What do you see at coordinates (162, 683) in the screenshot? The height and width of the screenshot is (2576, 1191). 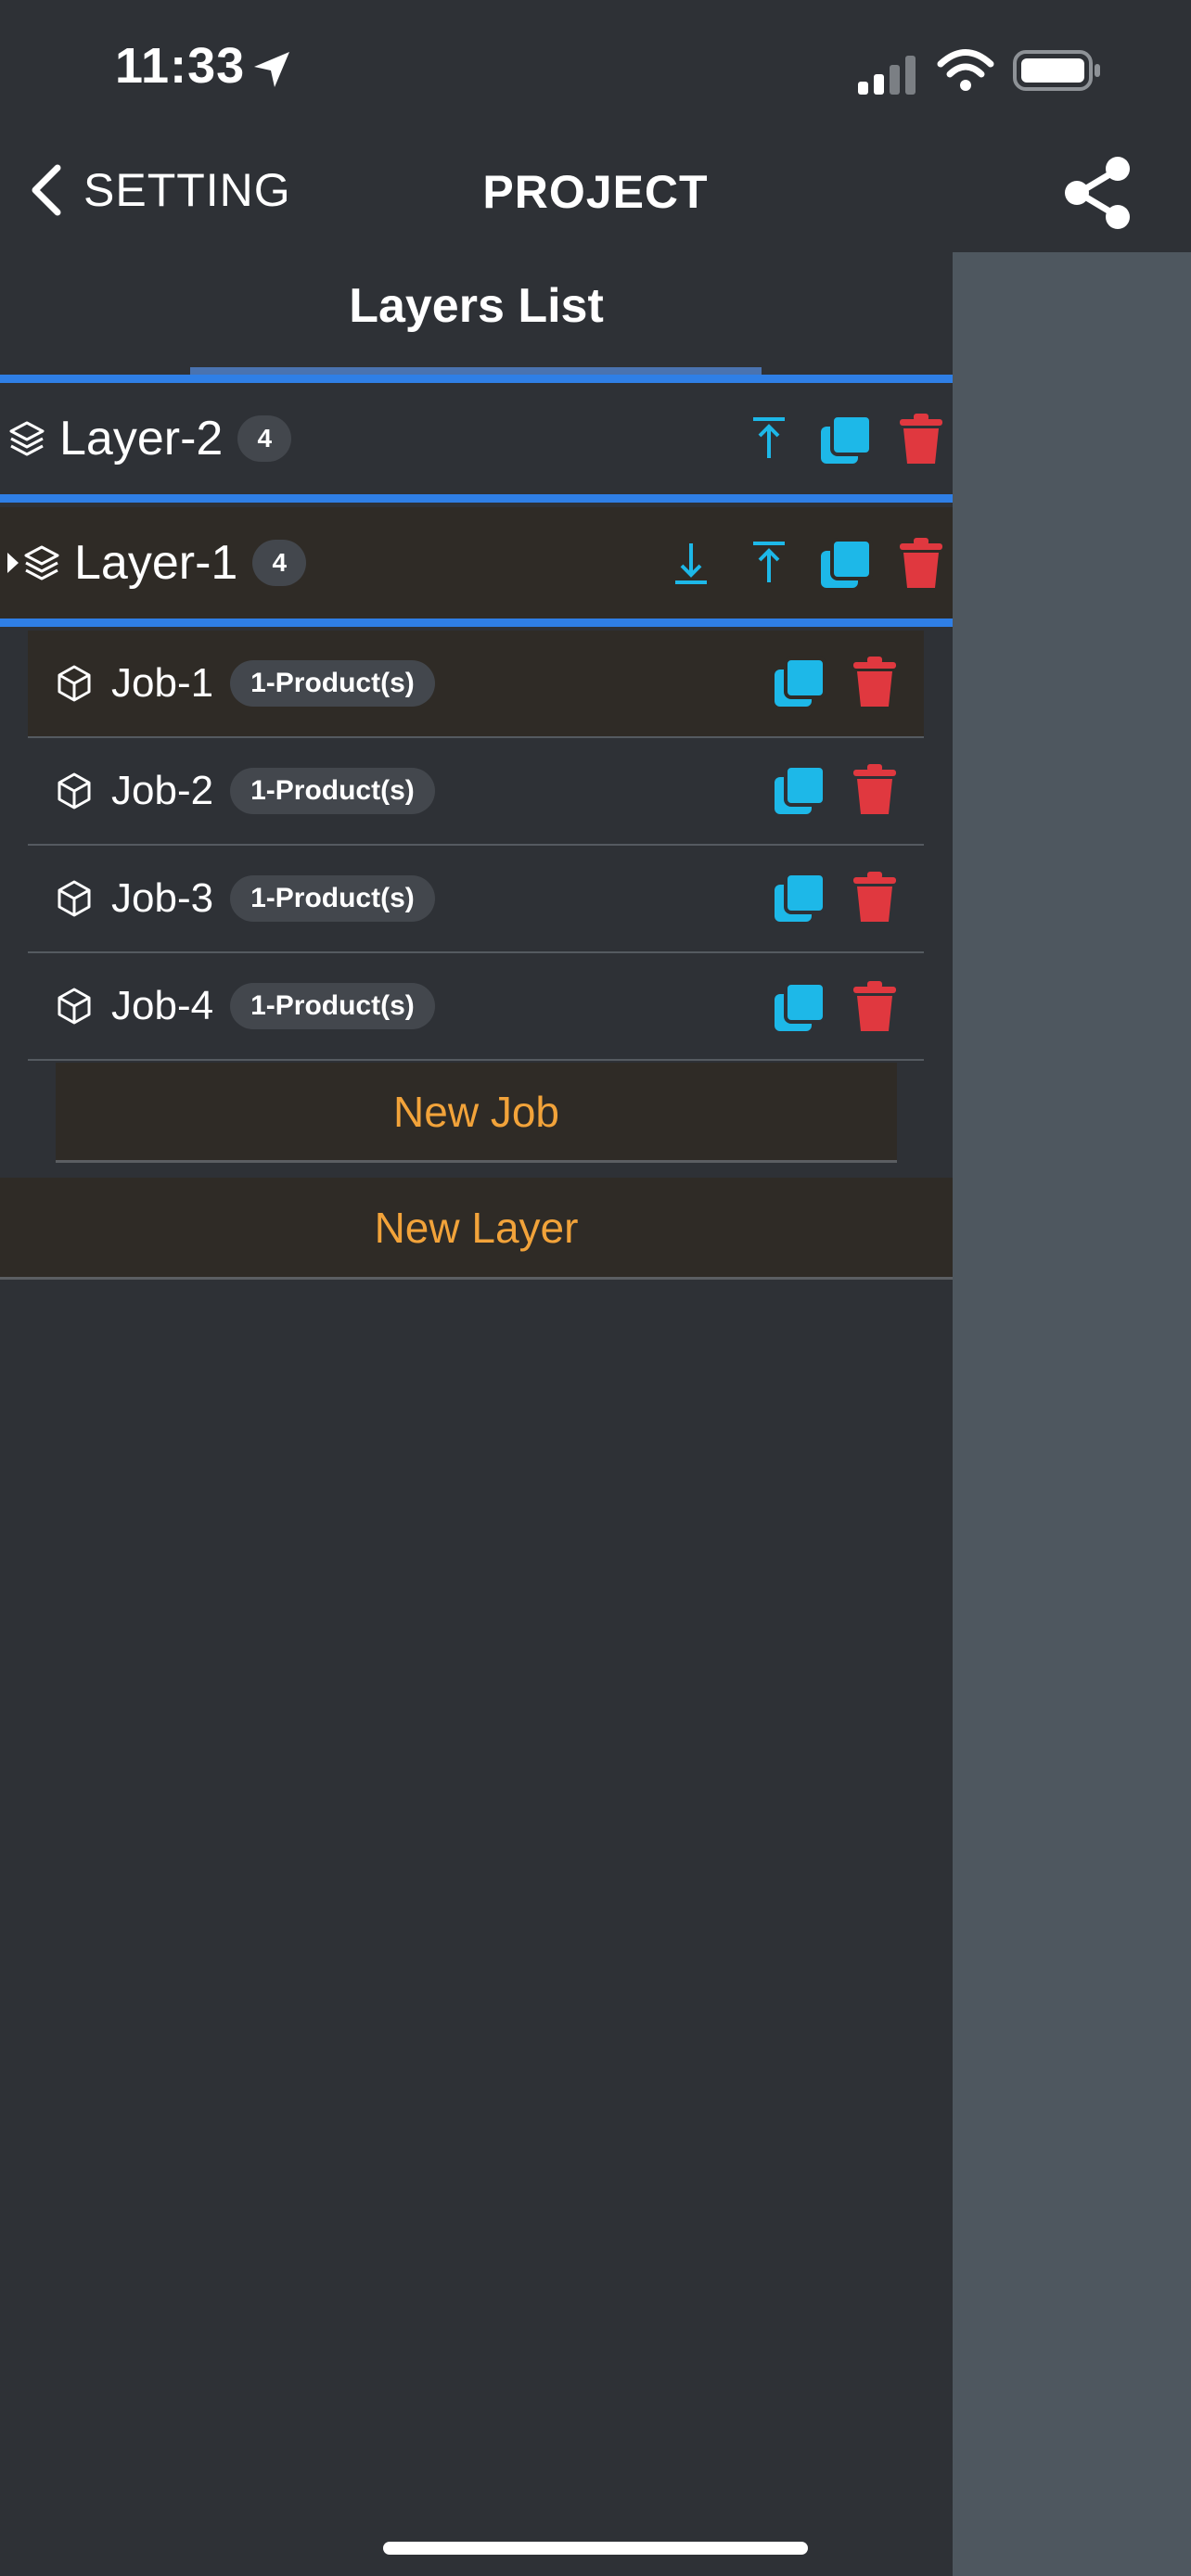 I see `job-name: Job-1` at bounding box center [162, 683].